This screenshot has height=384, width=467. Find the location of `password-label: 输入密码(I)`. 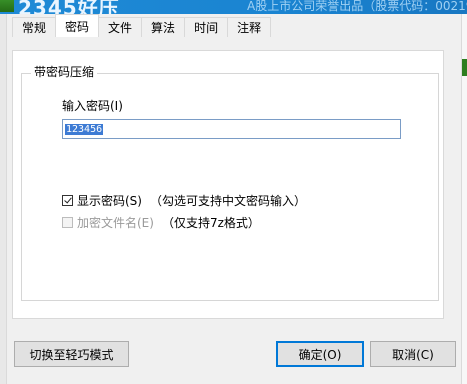

password-label: 输入密码(I) is located at coordinates (92, 106).